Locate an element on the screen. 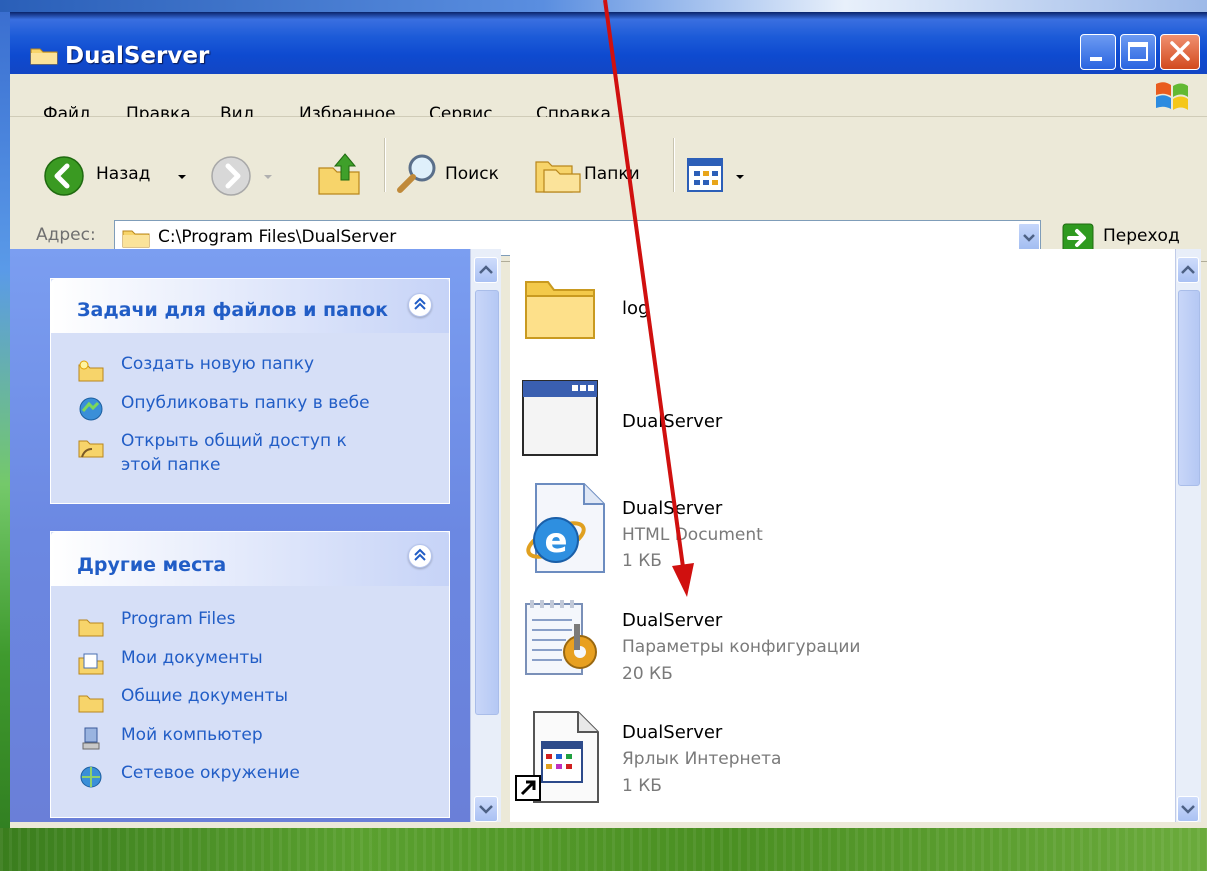 The width and height of the screenshot is (1207, 871). minimize-button is located at coordinates (1098, 52).